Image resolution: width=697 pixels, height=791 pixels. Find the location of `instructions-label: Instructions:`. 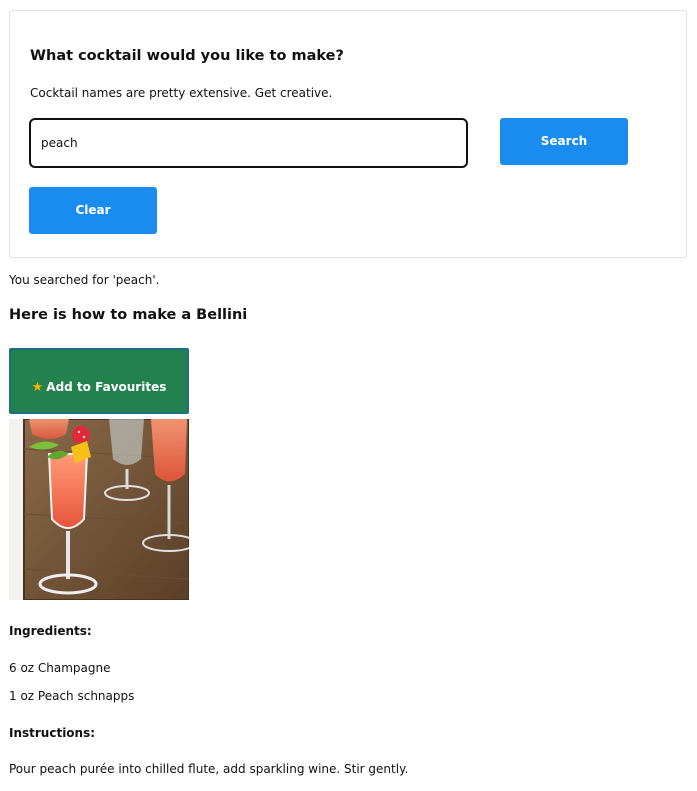

instructions-label: Instructions: is located at coordinates (52, 733).